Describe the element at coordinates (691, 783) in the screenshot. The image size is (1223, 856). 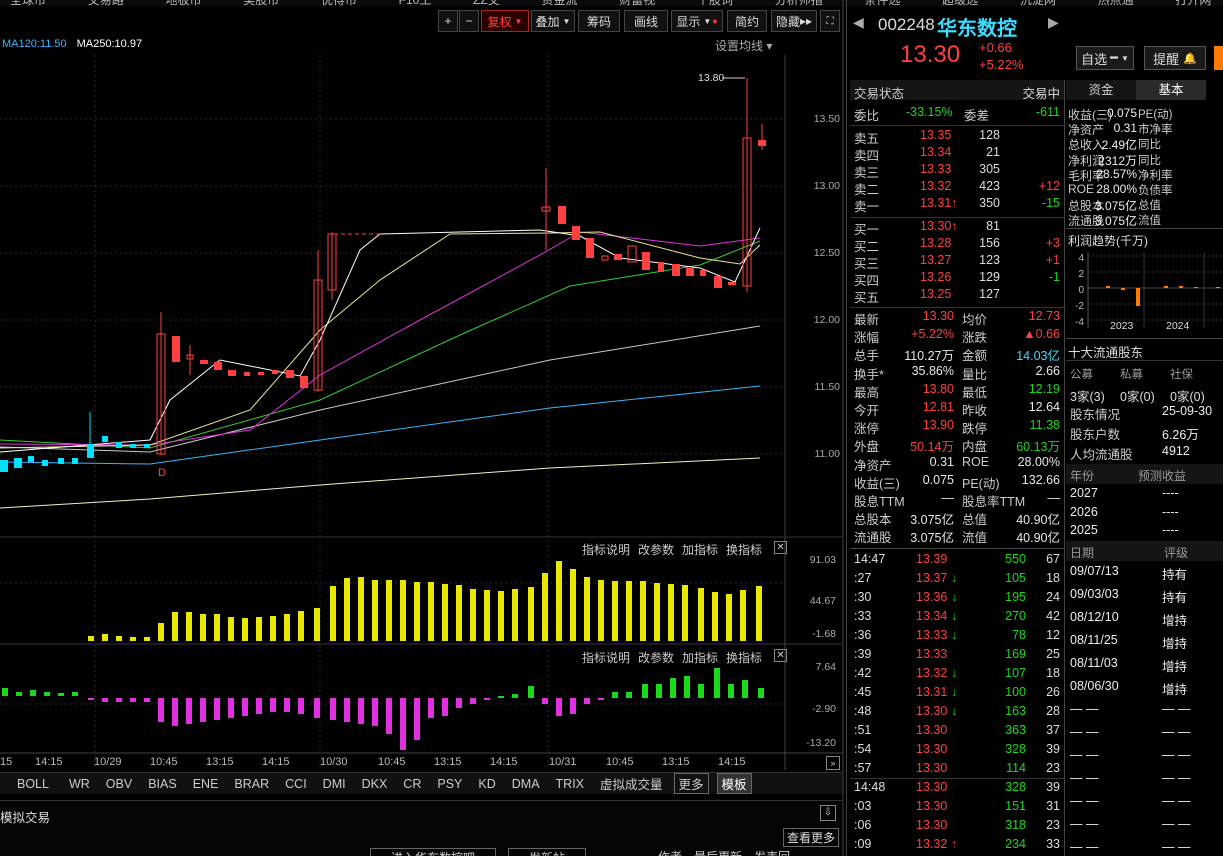
I see `more-tabs-button: 更多` at that location.